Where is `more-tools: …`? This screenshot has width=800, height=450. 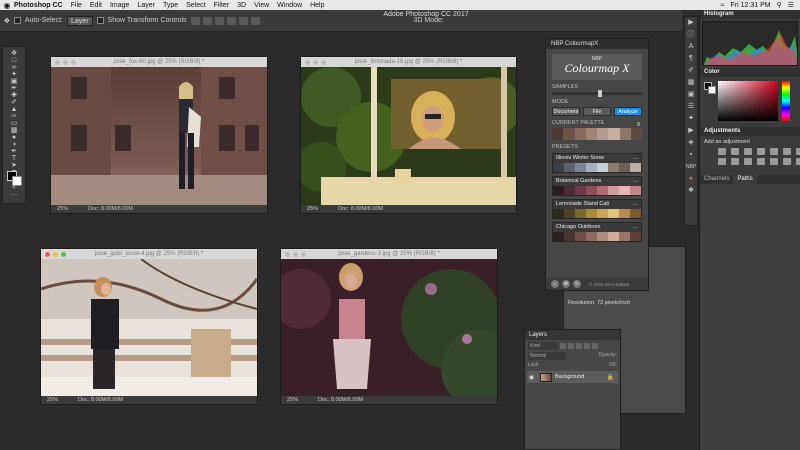
more-tools: … is located at coordinates (14, 193).